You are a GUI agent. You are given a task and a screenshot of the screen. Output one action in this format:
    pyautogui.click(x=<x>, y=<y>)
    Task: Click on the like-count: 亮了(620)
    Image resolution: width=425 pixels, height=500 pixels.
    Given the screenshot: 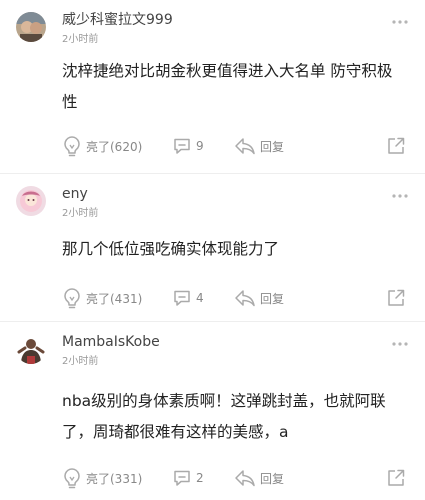 What is the action you would take?
    pyautogui.click(x=114, y=146)
    